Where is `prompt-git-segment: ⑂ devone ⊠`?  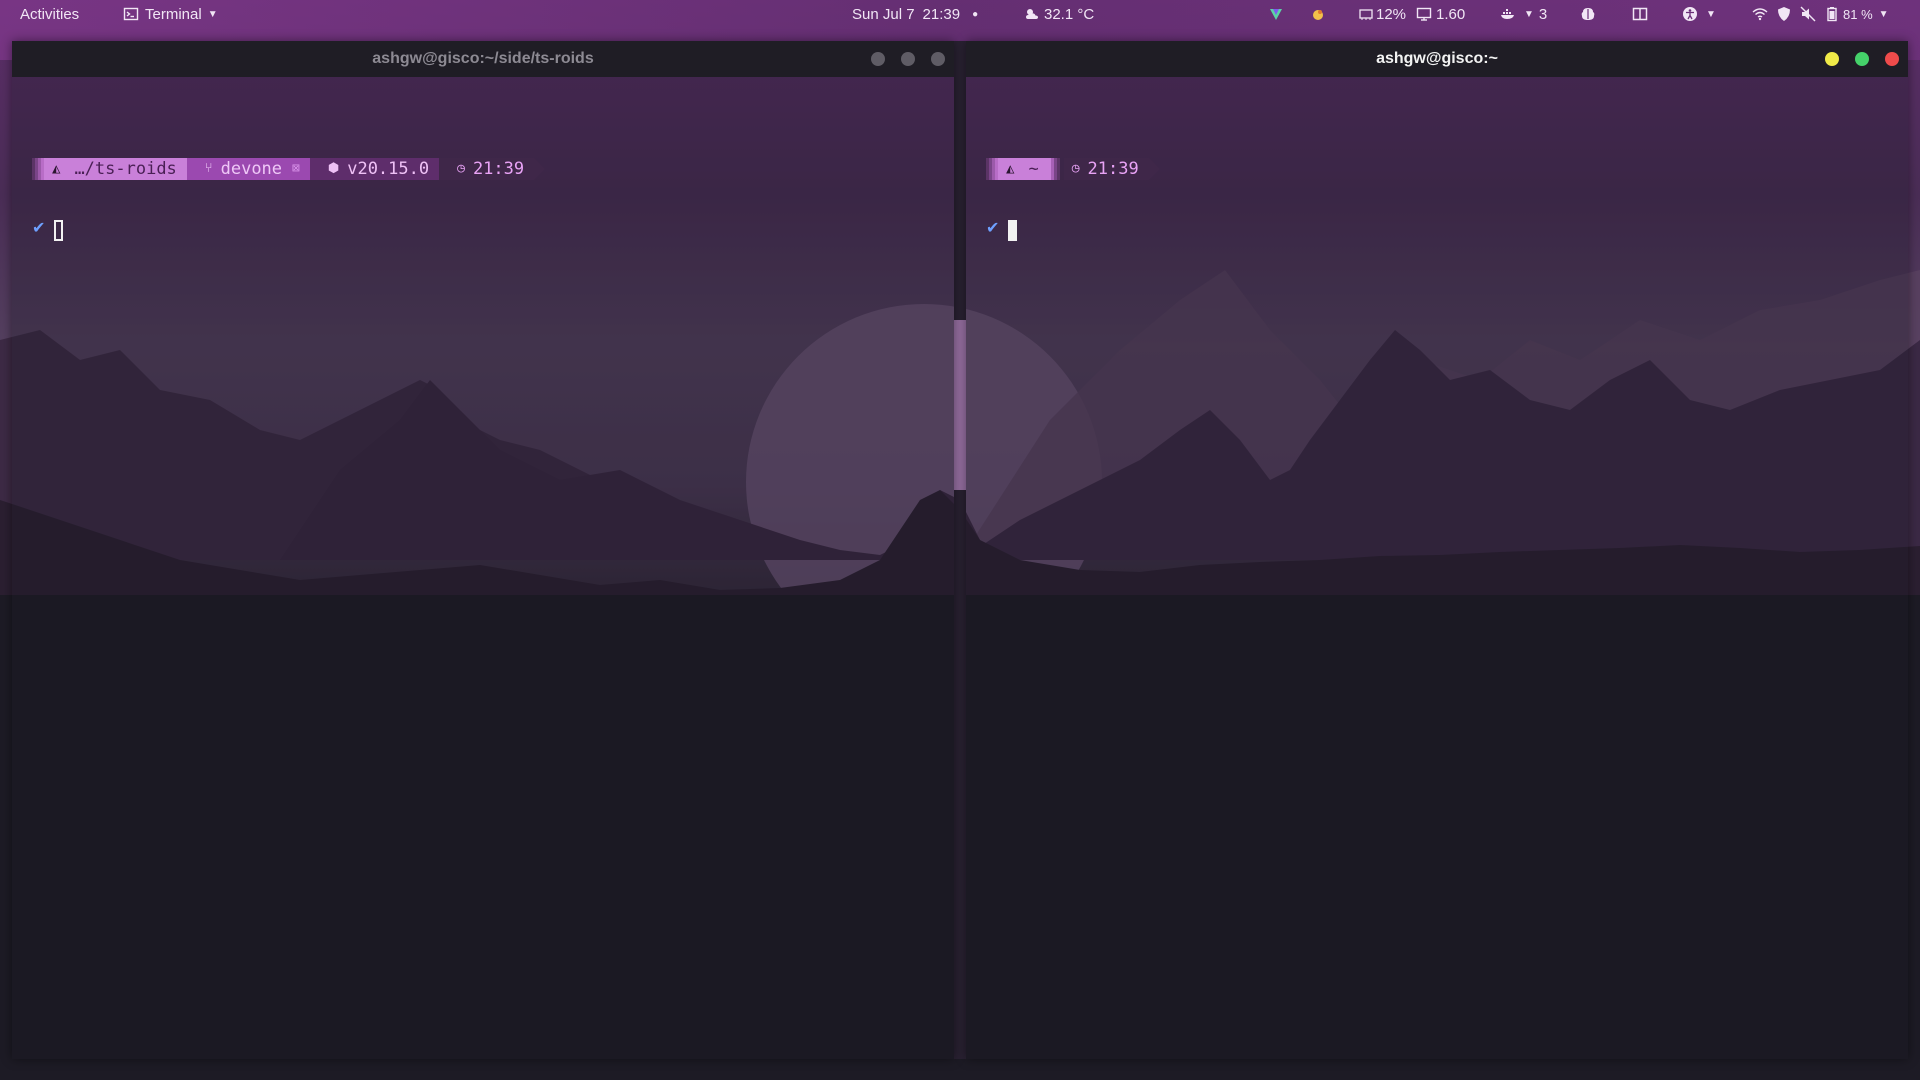 prompt-git-segment: ⑂ devone ⊠ is located at coordinates (248, 169).